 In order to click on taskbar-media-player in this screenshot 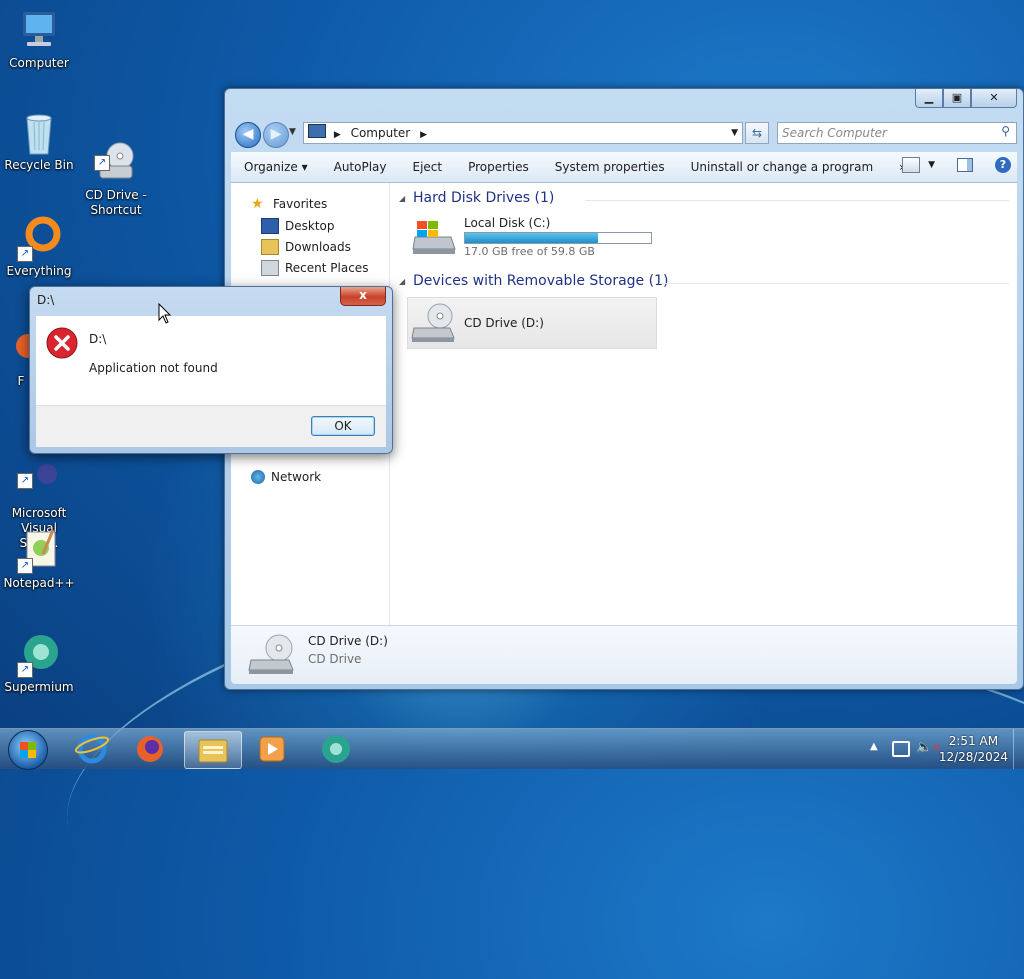, I will do `click(272, 749)`.